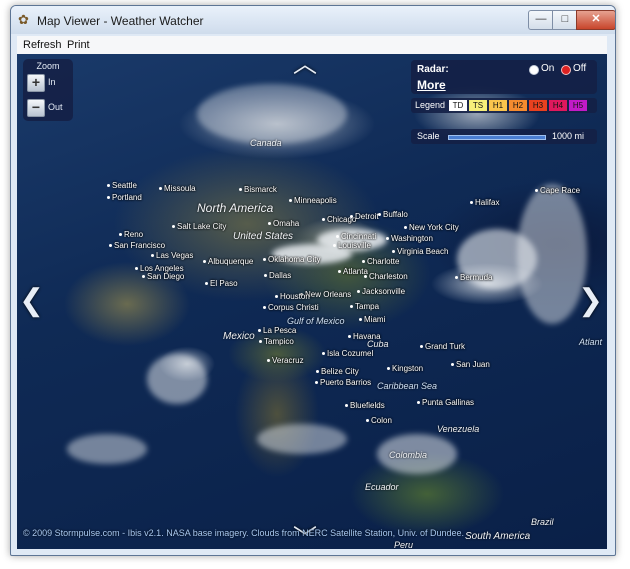  I want to click on radar-off-label: Off, so click(580, 68).